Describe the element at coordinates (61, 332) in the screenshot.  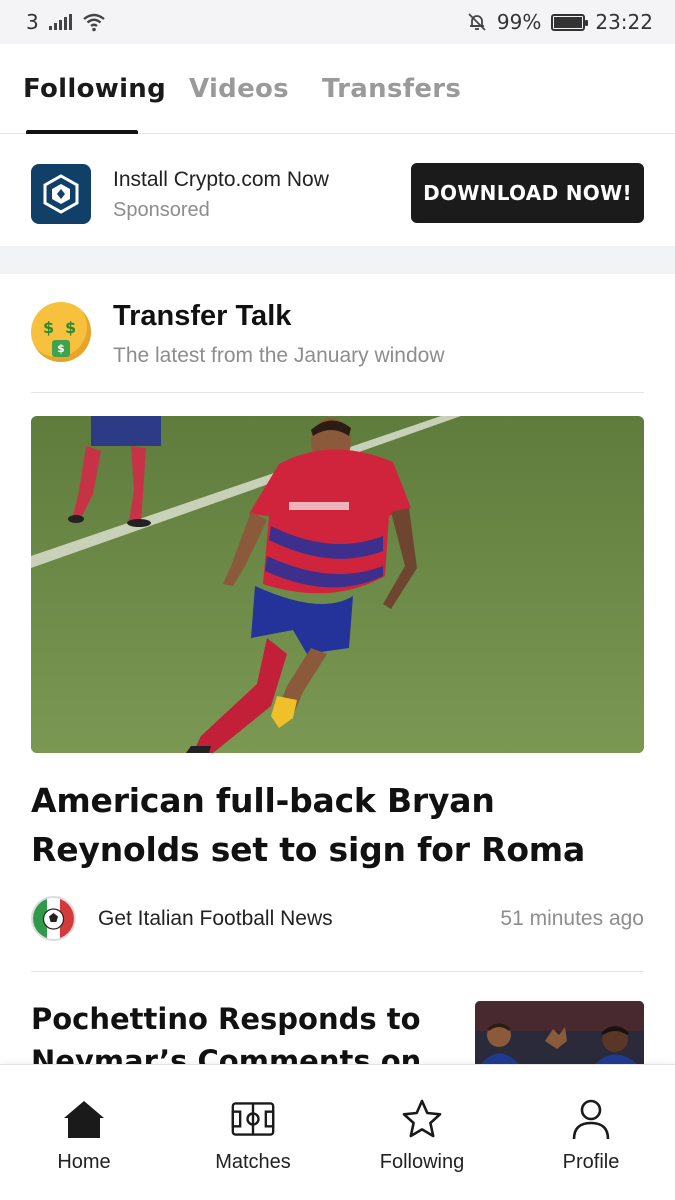
I see `money-mouth-face-emoji: $ $ $` at that location.